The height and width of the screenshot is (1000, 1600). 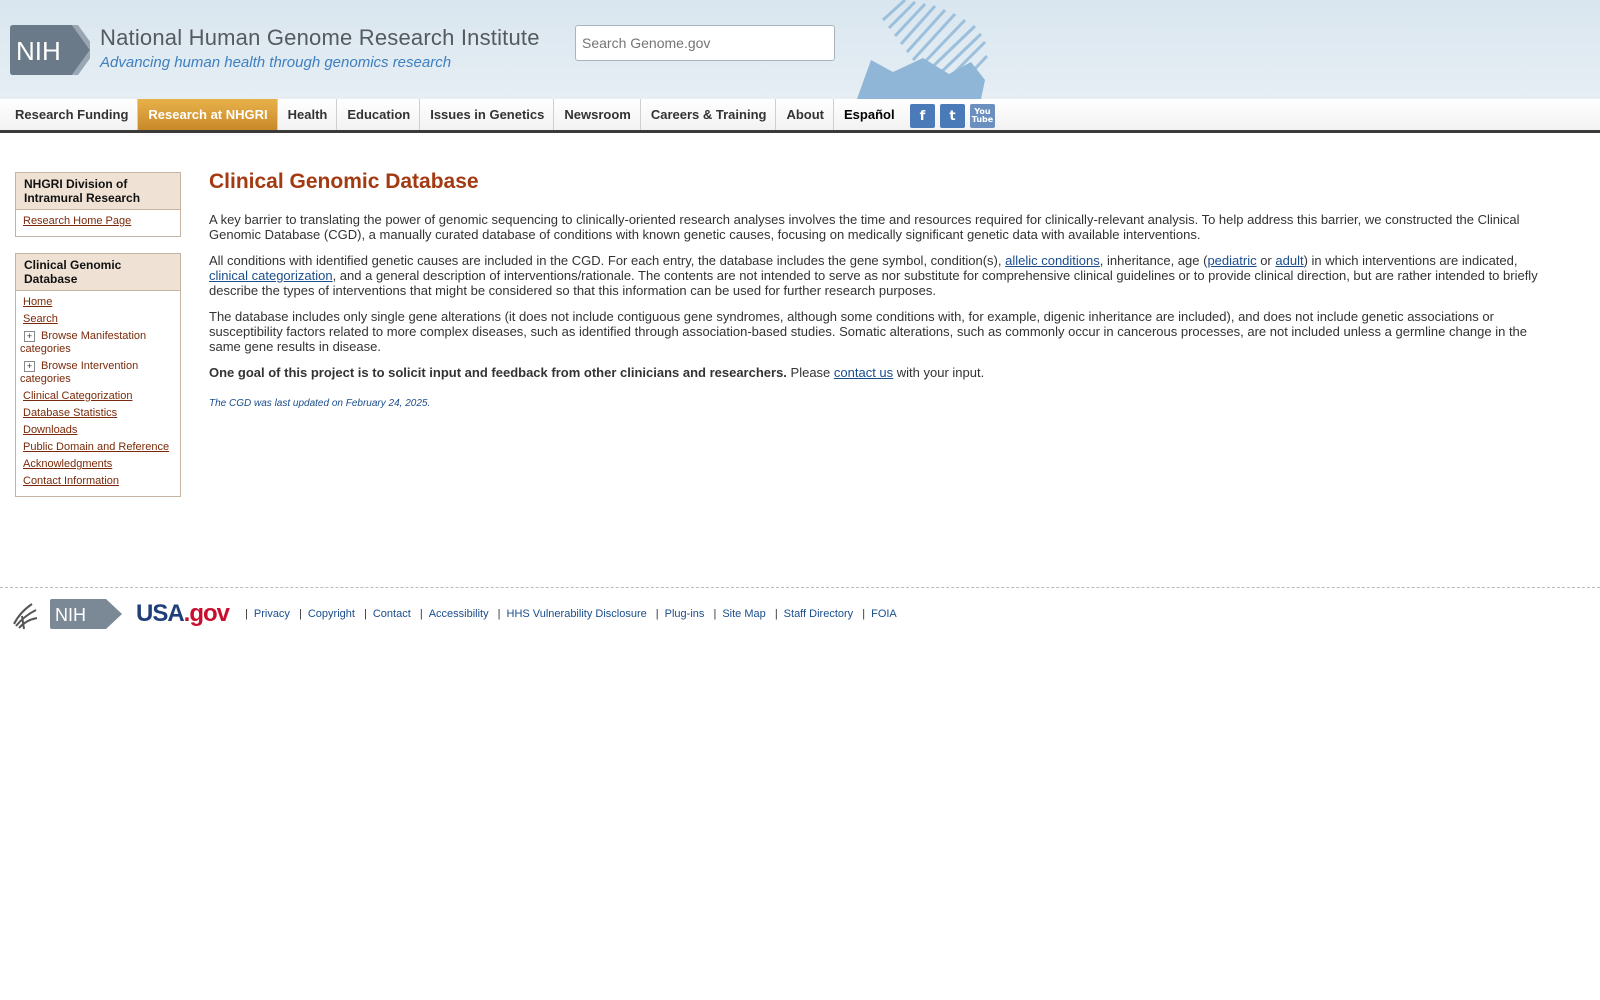 What do you see at coordinates (331, 614) in the screenshot?
I see `footer-link-copyright: Copyright` at bounding box center [331, 614].